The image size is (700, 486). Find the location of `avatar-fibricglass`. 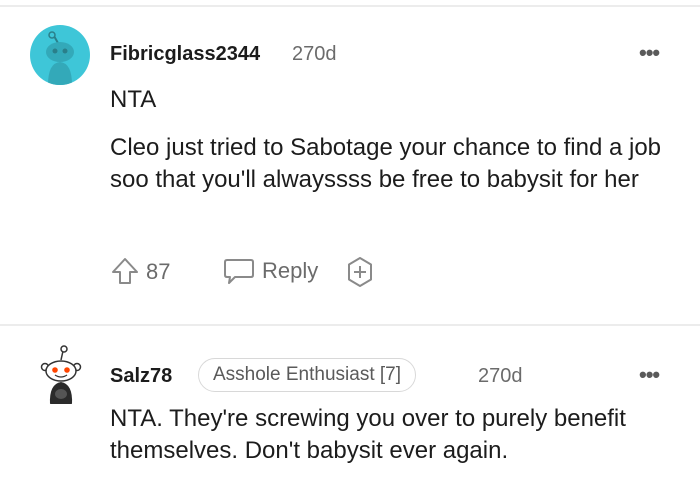

avatar-fibricglass is located at coordinates (60, 55).